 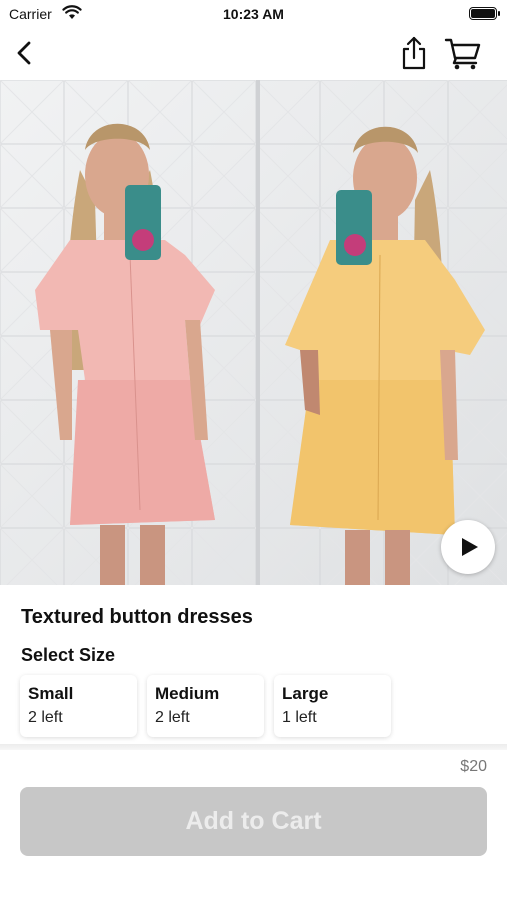 I want to click on status-time: 10:23 AM, so click(x=253, y=14).